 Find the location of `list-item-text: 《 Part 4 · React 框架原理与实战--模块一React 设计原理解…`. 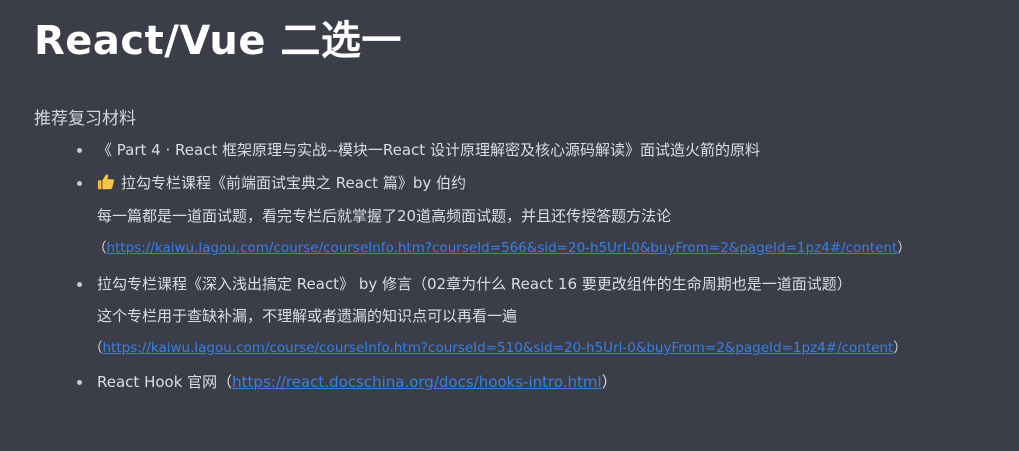

list-item-text: 《 Part 4 · React 框架原理与实战--模块一React 设计原理解… is located at coordinates (428, 150).